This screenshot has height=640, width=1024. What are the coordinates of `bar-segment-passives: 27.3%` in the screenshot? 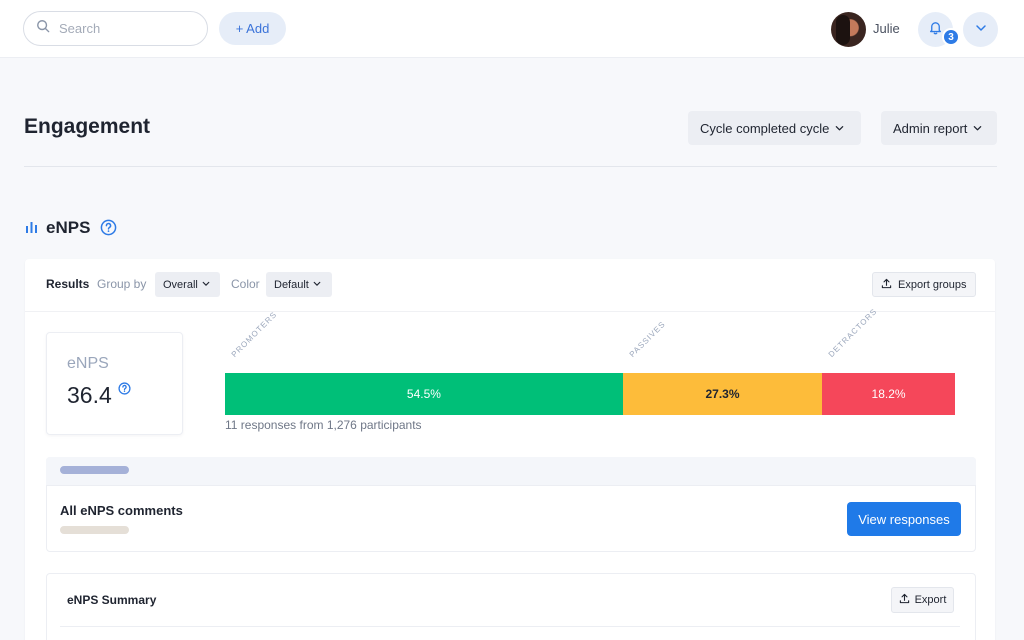 It's located at (722, 394).